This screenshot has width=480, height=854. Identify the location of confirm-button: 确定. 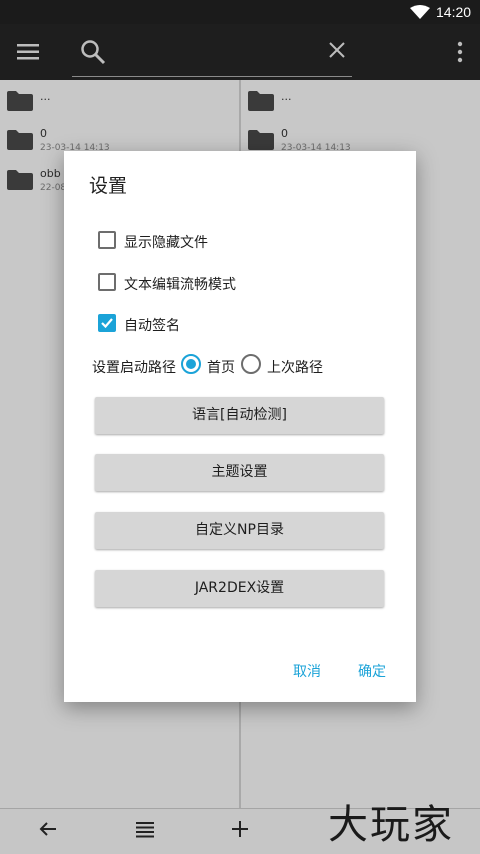
(372, 671).